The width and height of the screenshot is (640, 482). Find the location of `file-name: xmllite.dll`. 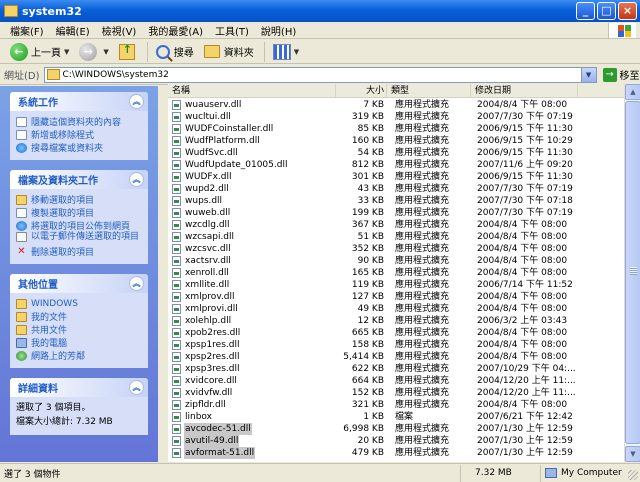

file-name: xmllite.dll is located at coordinates (207, 285).